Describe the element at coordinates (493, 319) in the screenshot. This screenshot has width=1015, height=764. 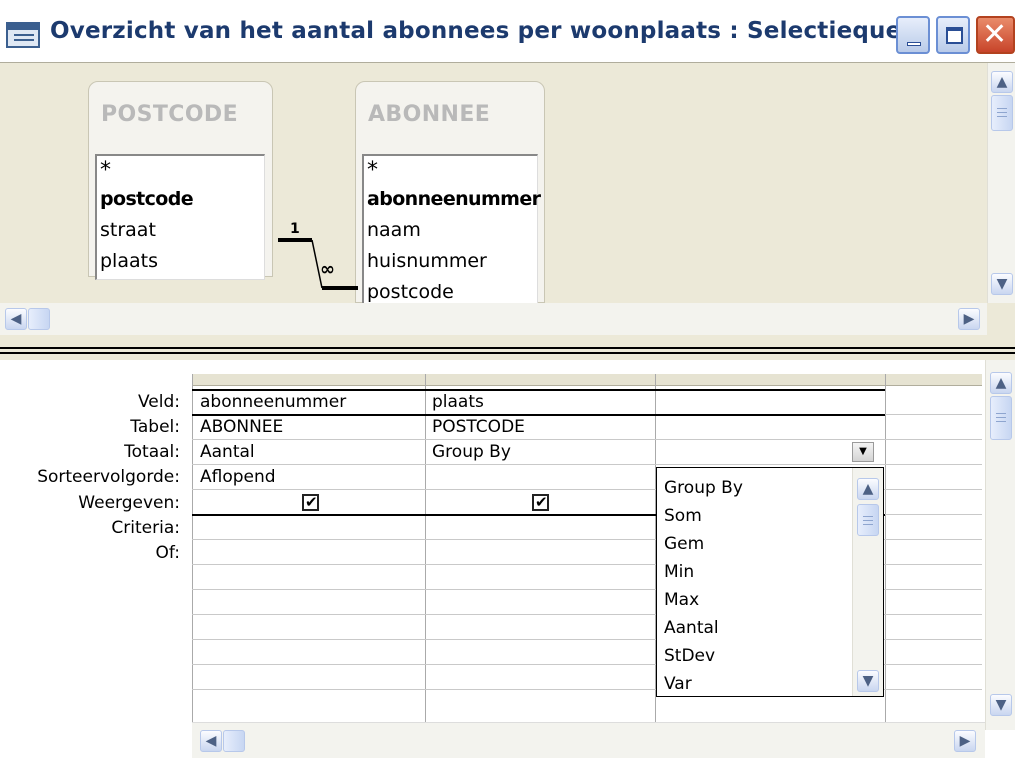
I see `upper-horizontal-scrollbar: ◀ ▶` at that location.